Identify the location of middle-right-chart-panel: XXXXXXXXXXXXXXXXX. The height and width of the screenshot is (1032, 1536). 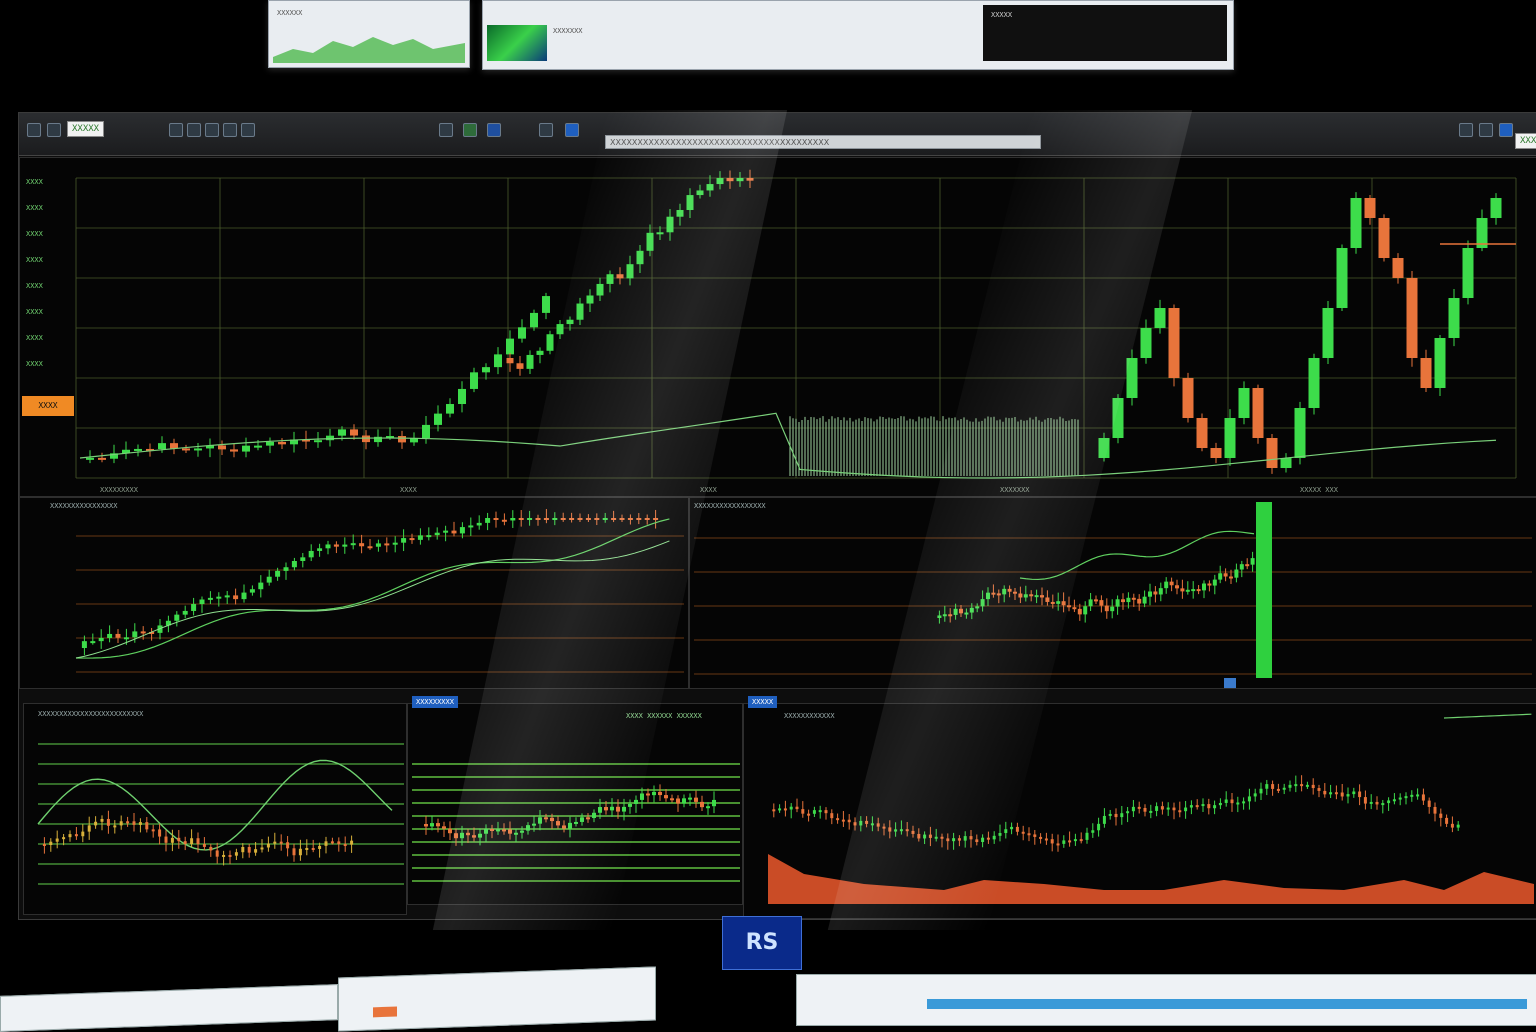
(1112, 593).